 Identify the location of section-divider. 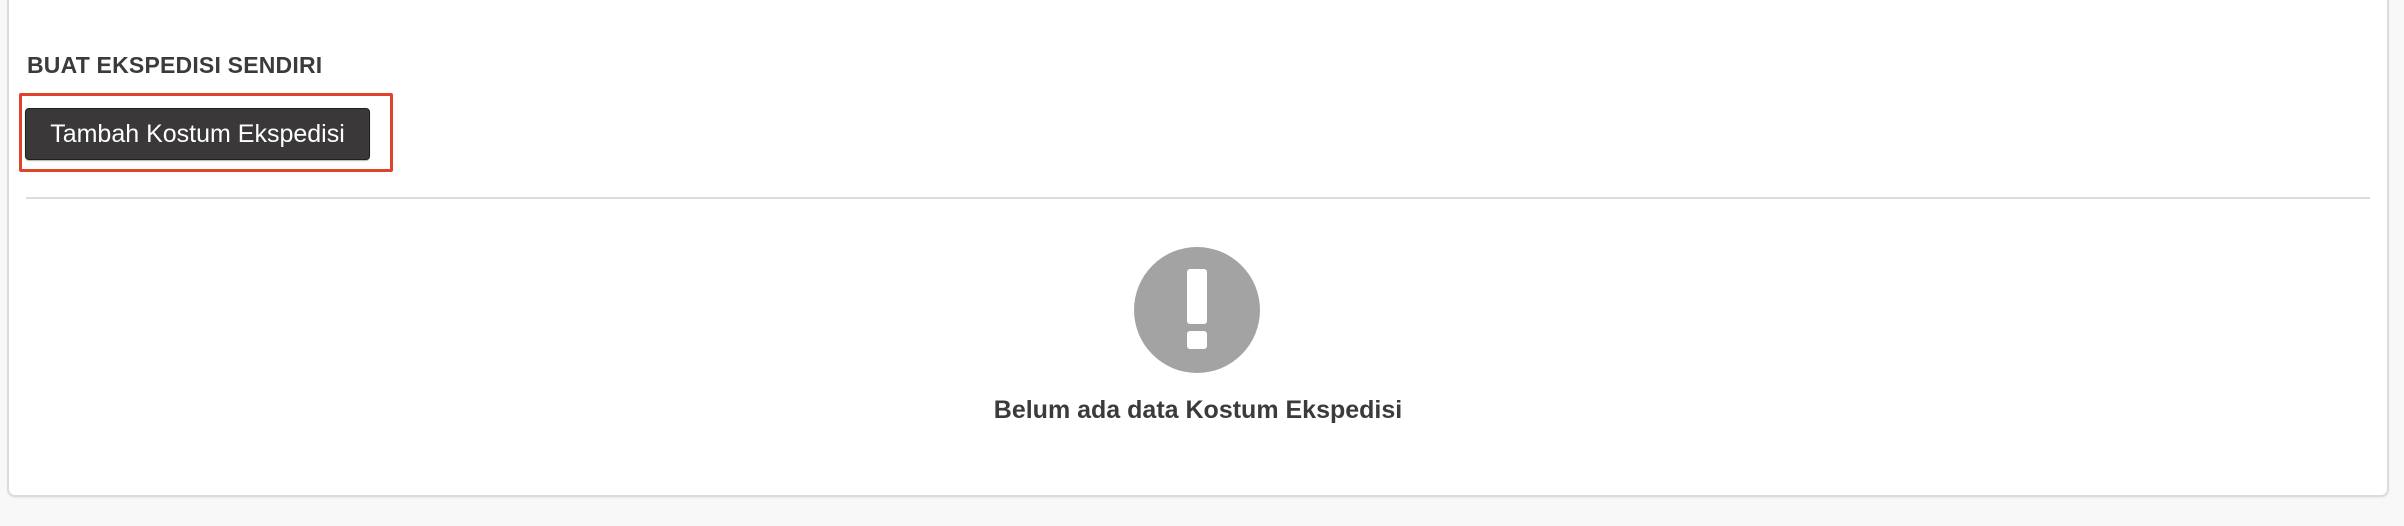
(1198, 198).